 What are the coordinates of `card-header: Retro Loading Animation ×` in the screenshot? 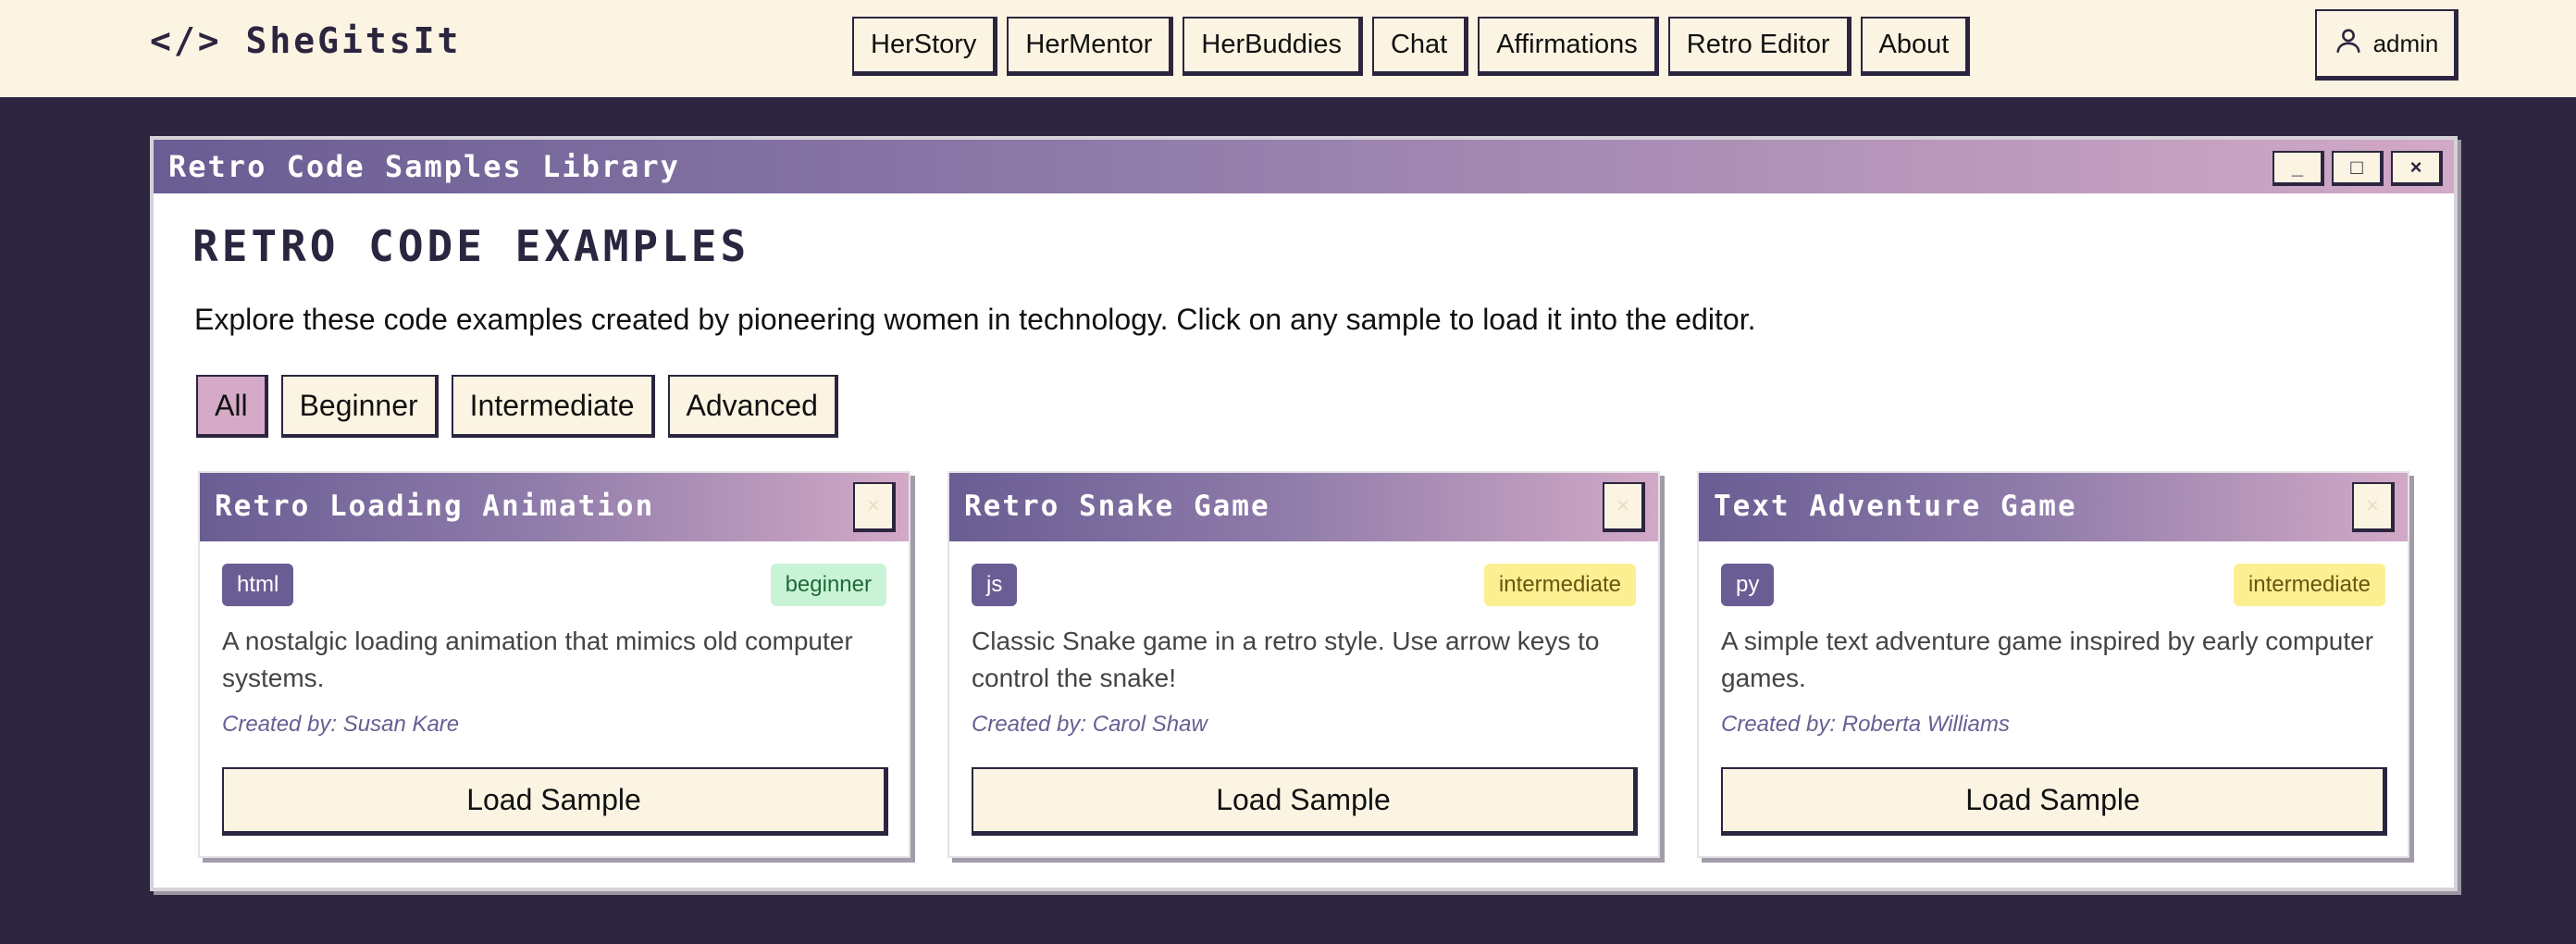 It's located at (554, 507).